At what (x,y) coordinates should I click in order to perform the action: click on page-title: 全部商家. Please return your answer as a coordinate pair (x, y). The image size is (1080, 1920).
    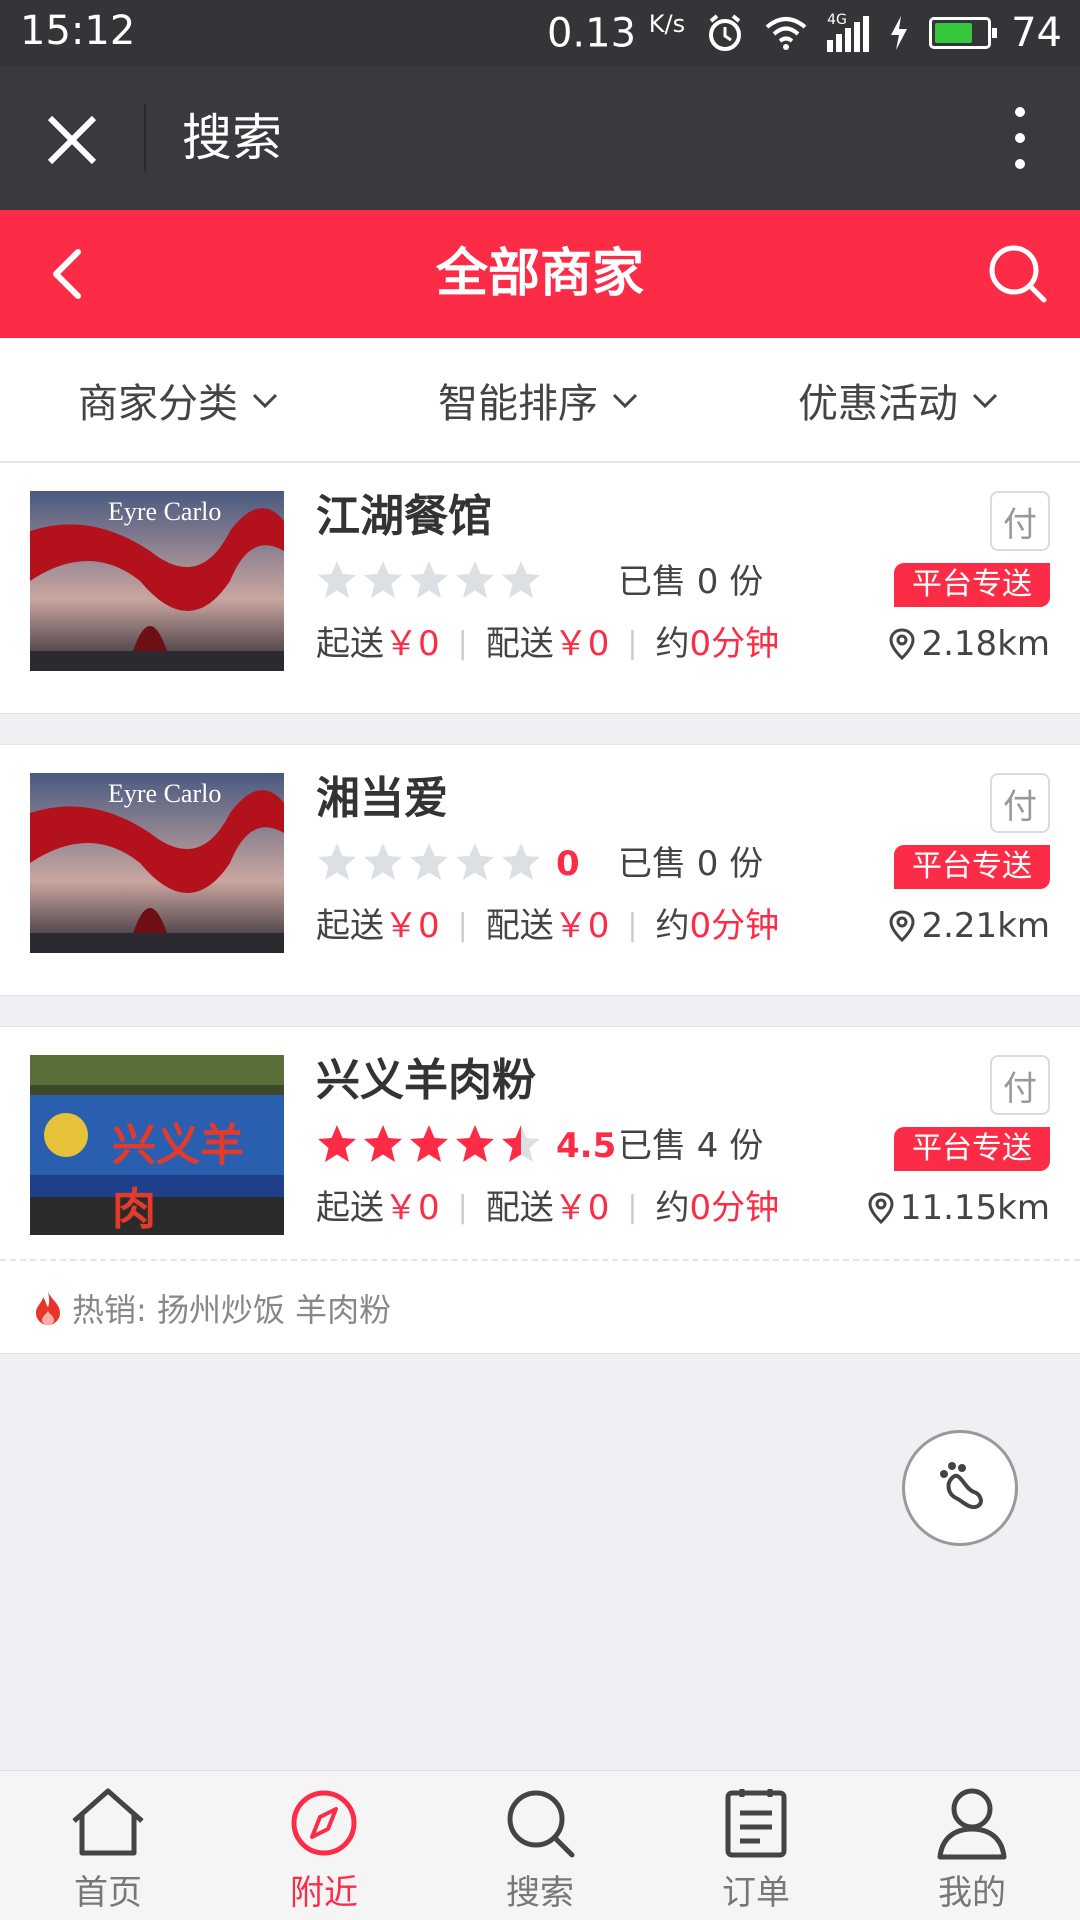
    Looking at the image, I should click on (539, 274).